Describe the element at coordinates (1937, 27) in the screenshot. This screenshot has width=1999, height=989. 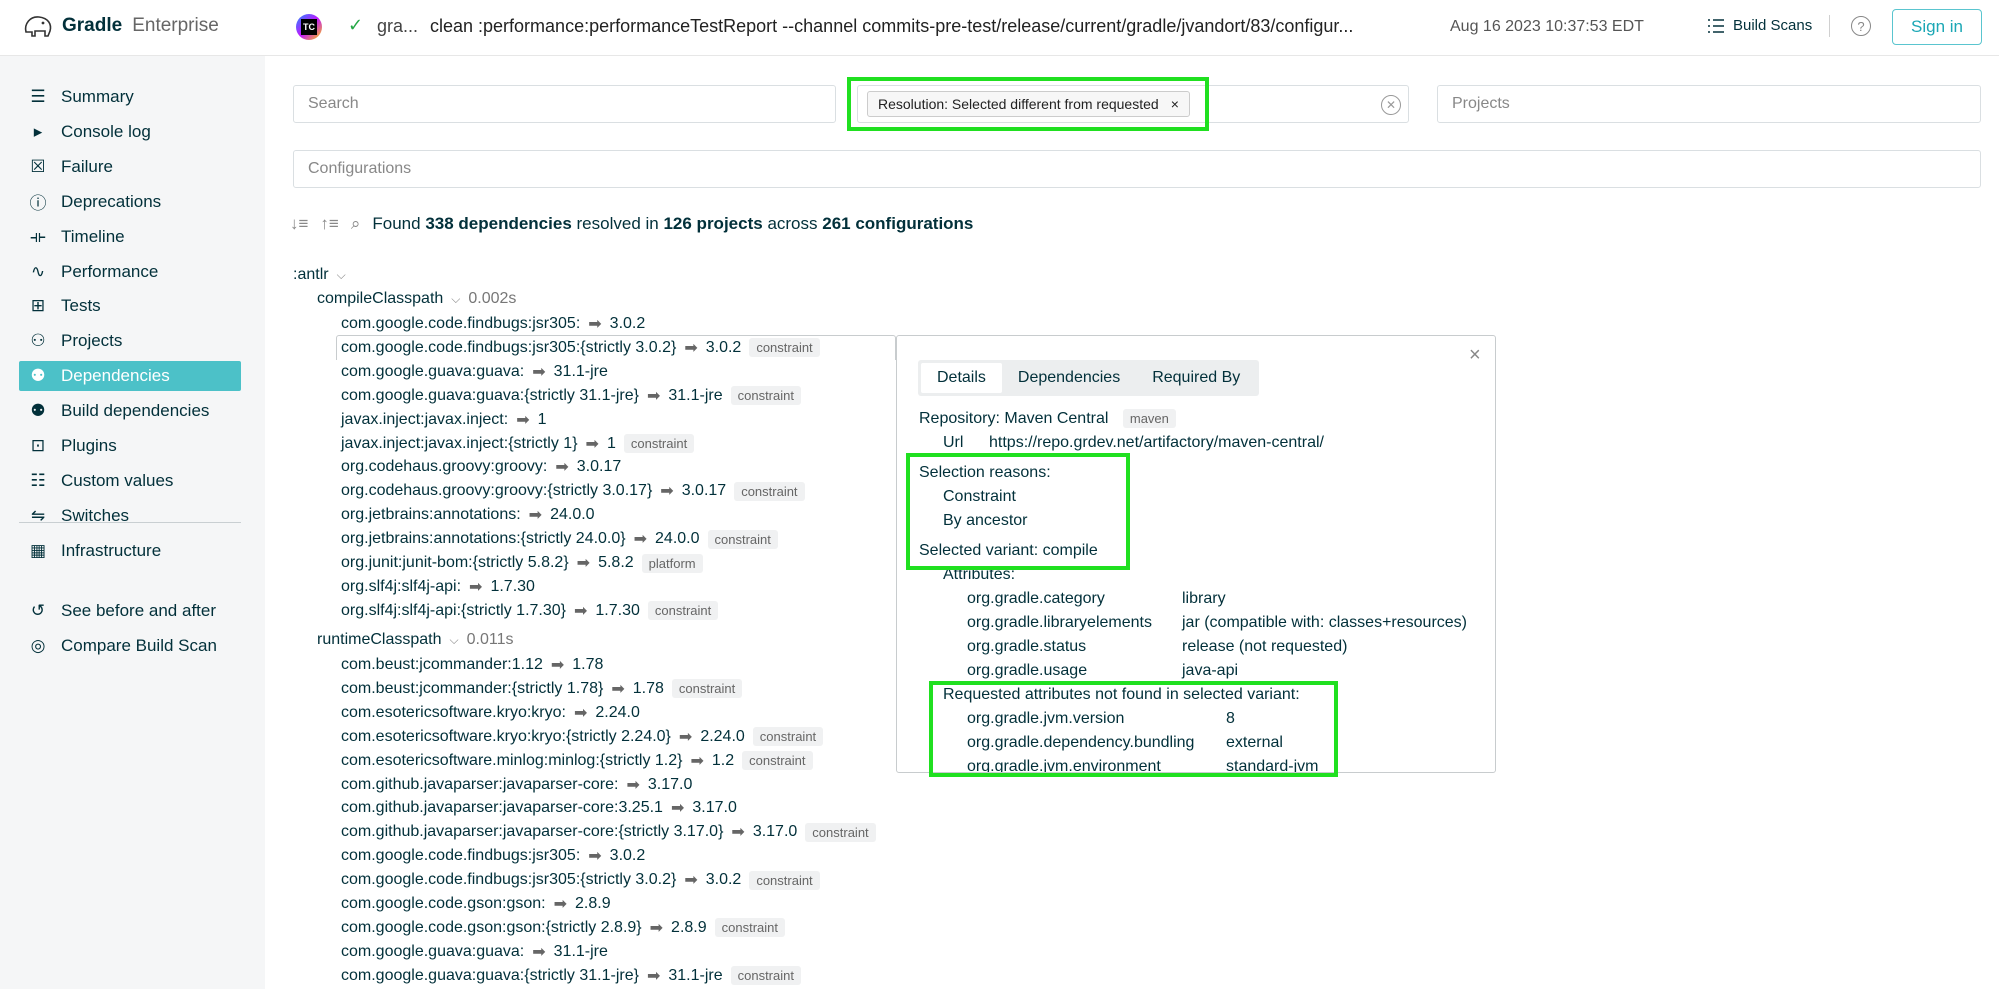
I see `sign-in-button: Sign in` at that location.